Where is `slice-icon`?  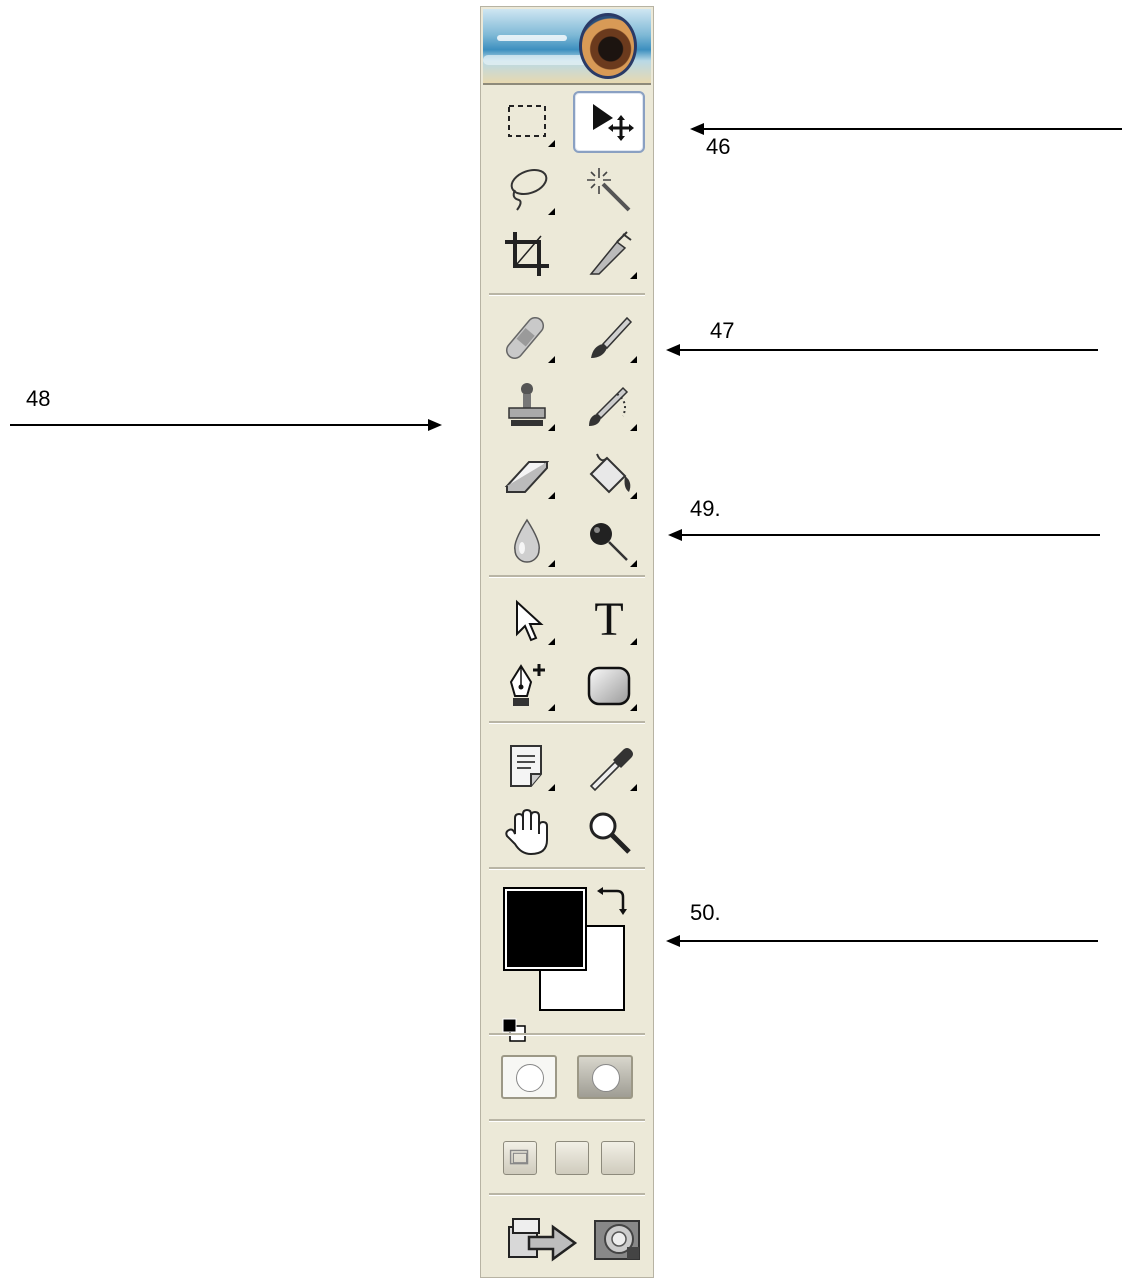 slice-icon is located at coordinates (610, 253).